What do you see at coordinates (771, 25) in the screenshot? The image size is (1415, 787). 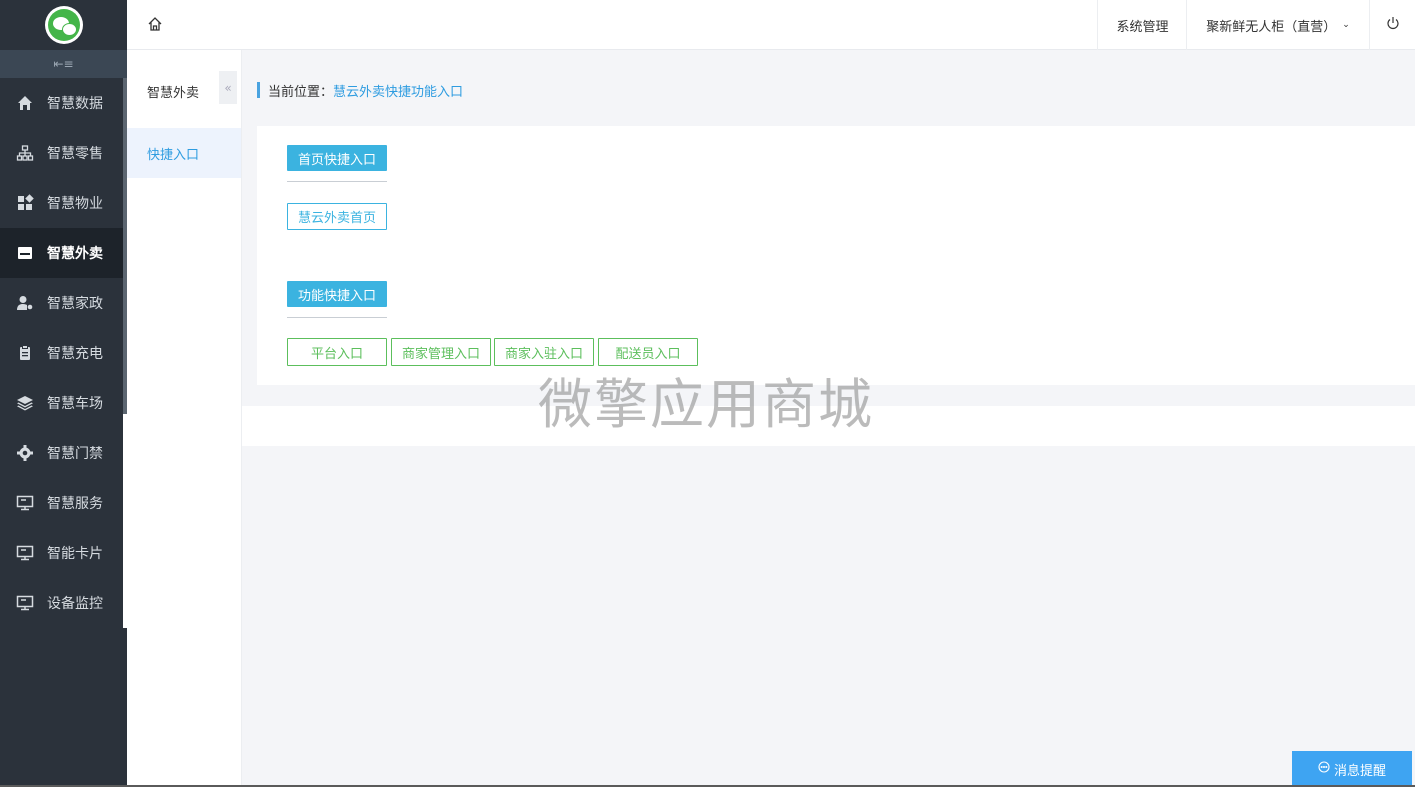 I see `top-header: 系统管理 聚新鲜无人柜（直营） ⌄` at bounding box center [771, 25].